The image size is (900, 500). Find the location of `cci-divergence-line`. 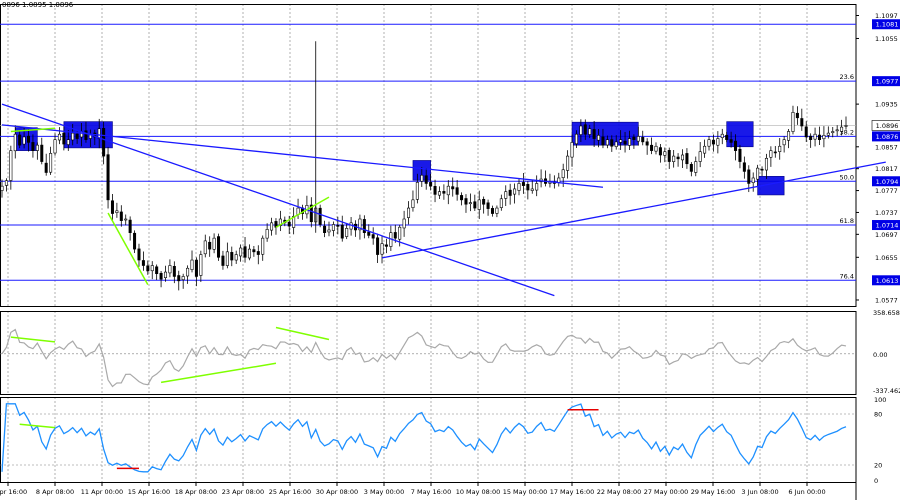

cci-divergence-line is located at coordinates (33, 339).